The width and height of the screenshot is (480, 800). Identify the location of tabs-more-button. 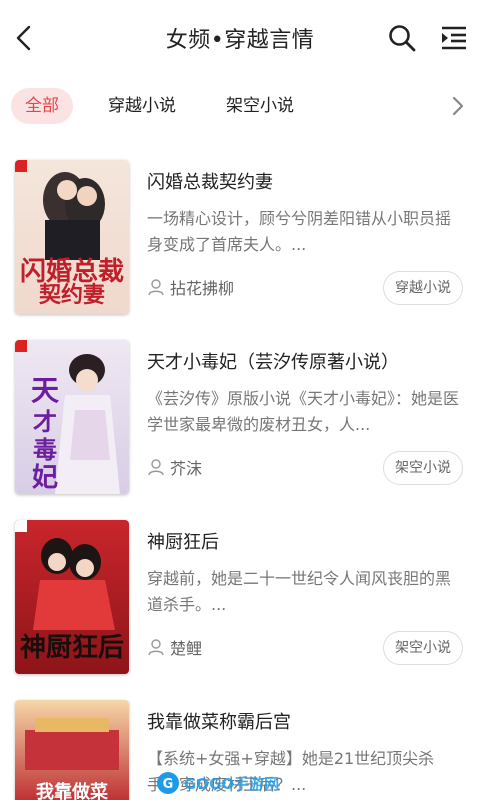
(458, 106).